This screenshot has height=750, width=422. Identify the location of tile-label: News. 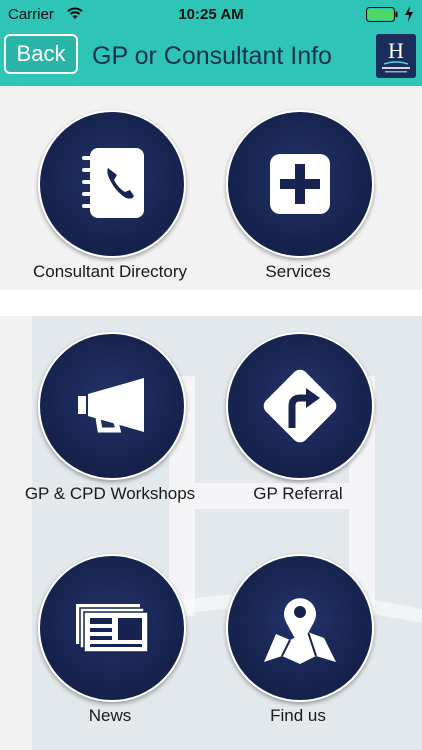
(110, 715).